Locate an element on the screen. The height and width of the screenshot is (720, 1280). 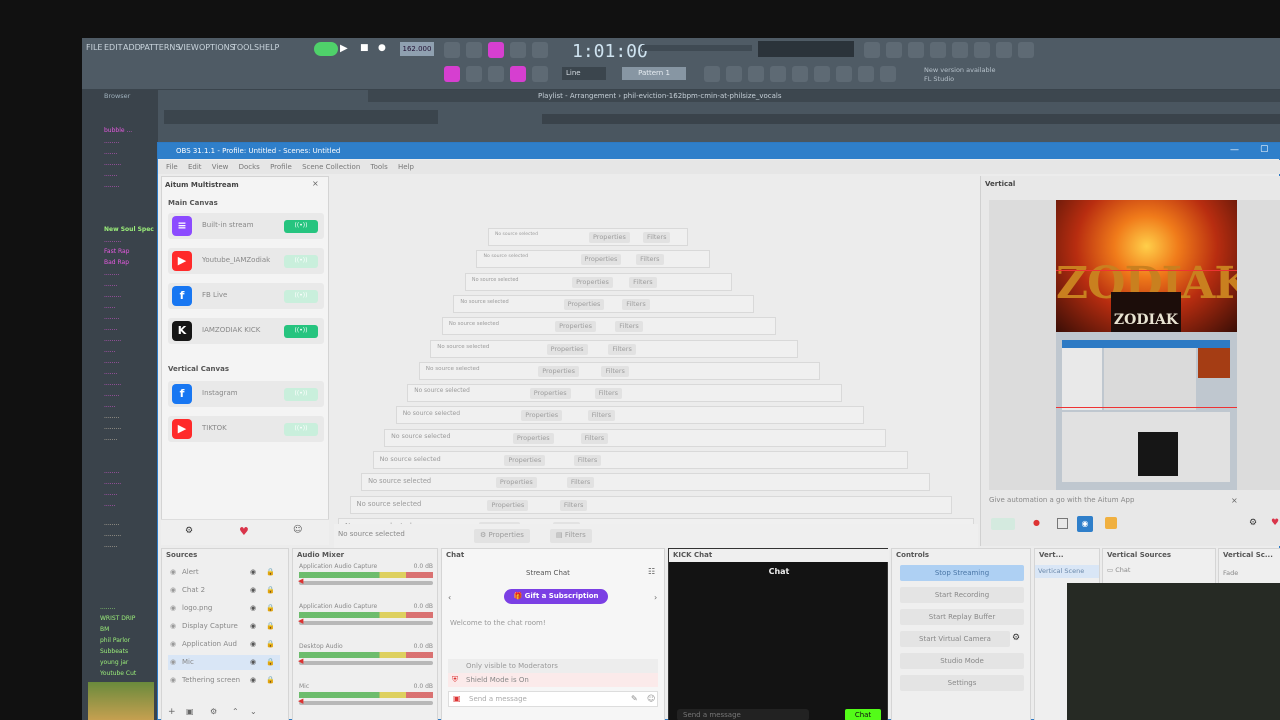
gift-icon: ▣ is located at coordinates (457, 698).